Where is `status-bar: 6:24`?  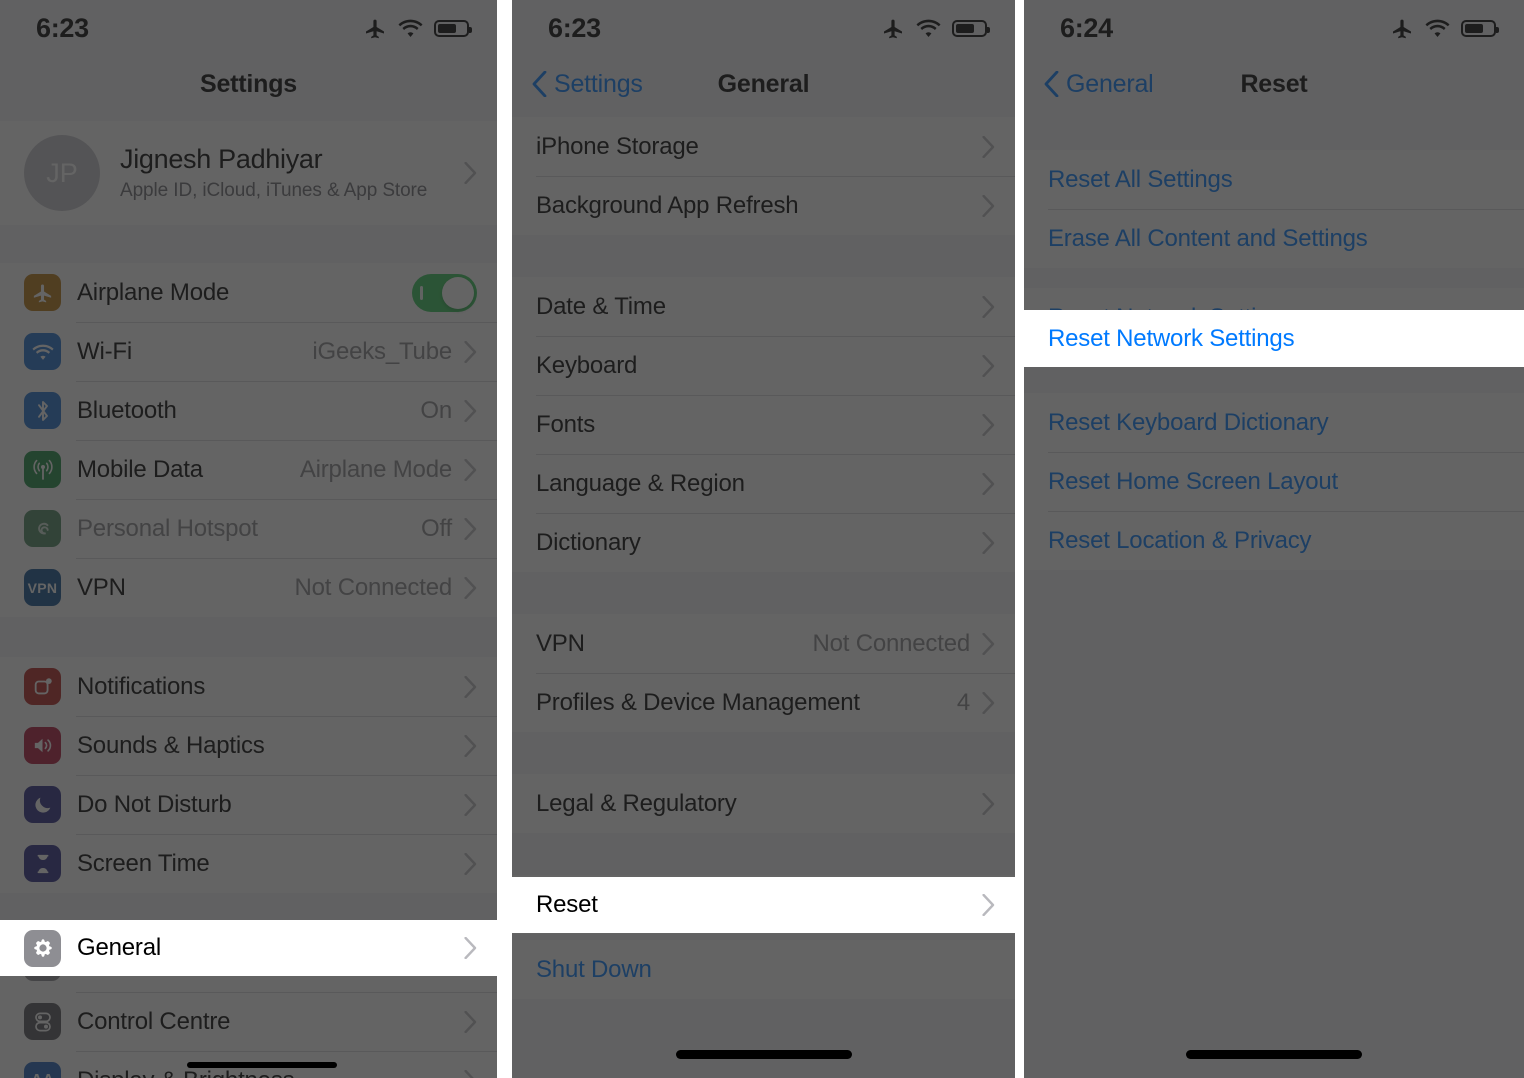 status-bar: 6:24 is located at coordinates (1274, 28).